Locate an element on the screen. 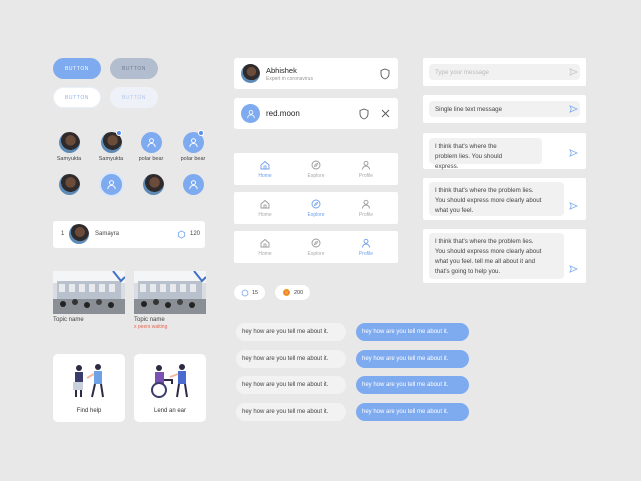 The height and width of the screenshot is (481, 641). message-composer: Type your message is located at coordinates (504, 72).